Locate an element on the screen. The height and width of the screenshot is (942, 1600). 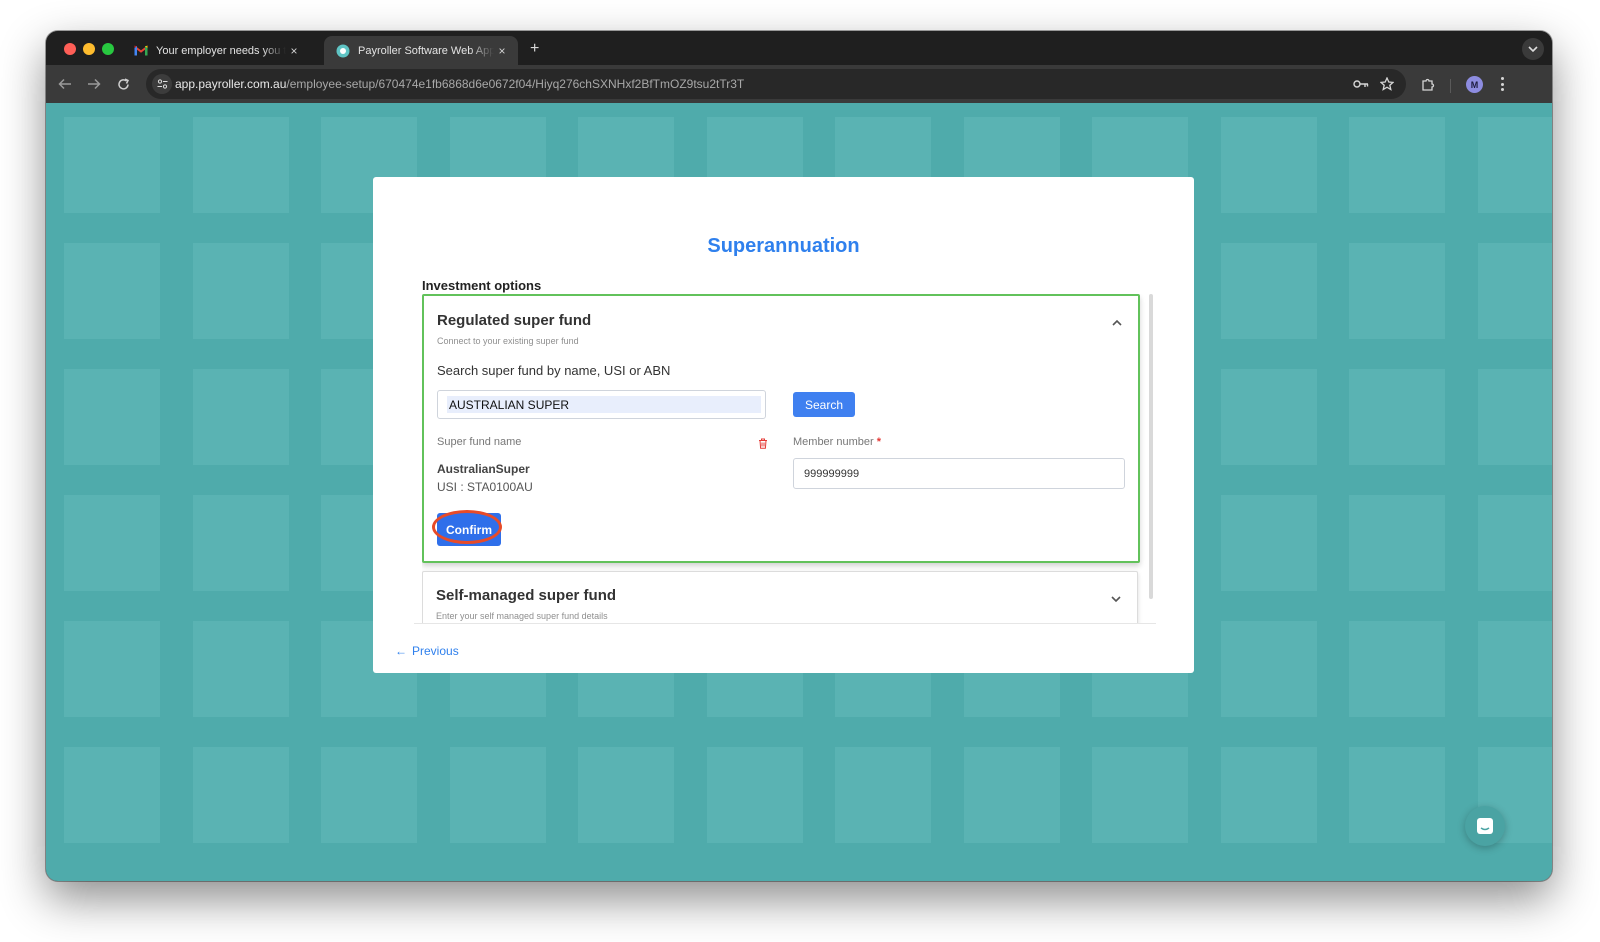
reload-icon is located at coordinates (123, 83).